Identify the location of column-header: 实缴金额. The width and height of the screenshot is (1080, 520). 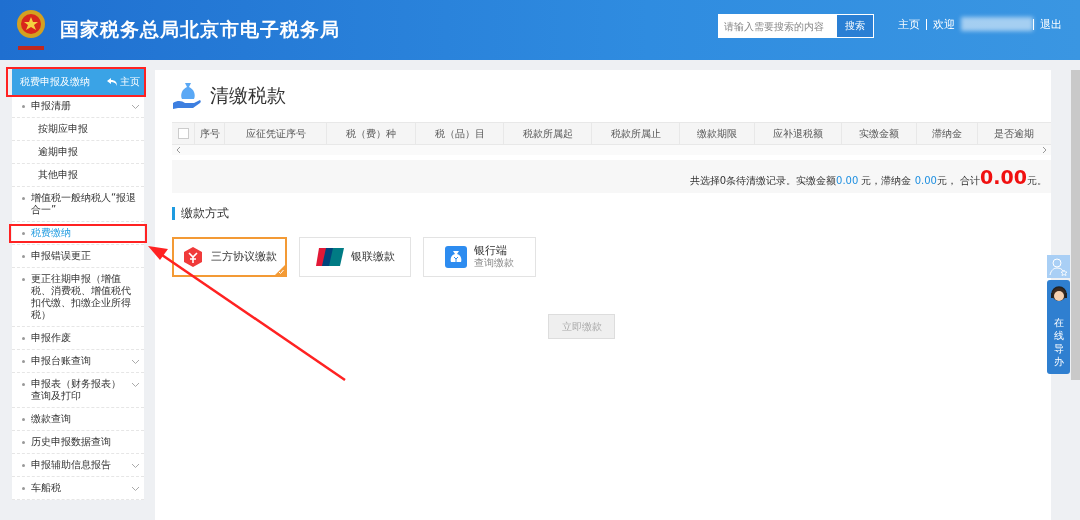
(878, 133).